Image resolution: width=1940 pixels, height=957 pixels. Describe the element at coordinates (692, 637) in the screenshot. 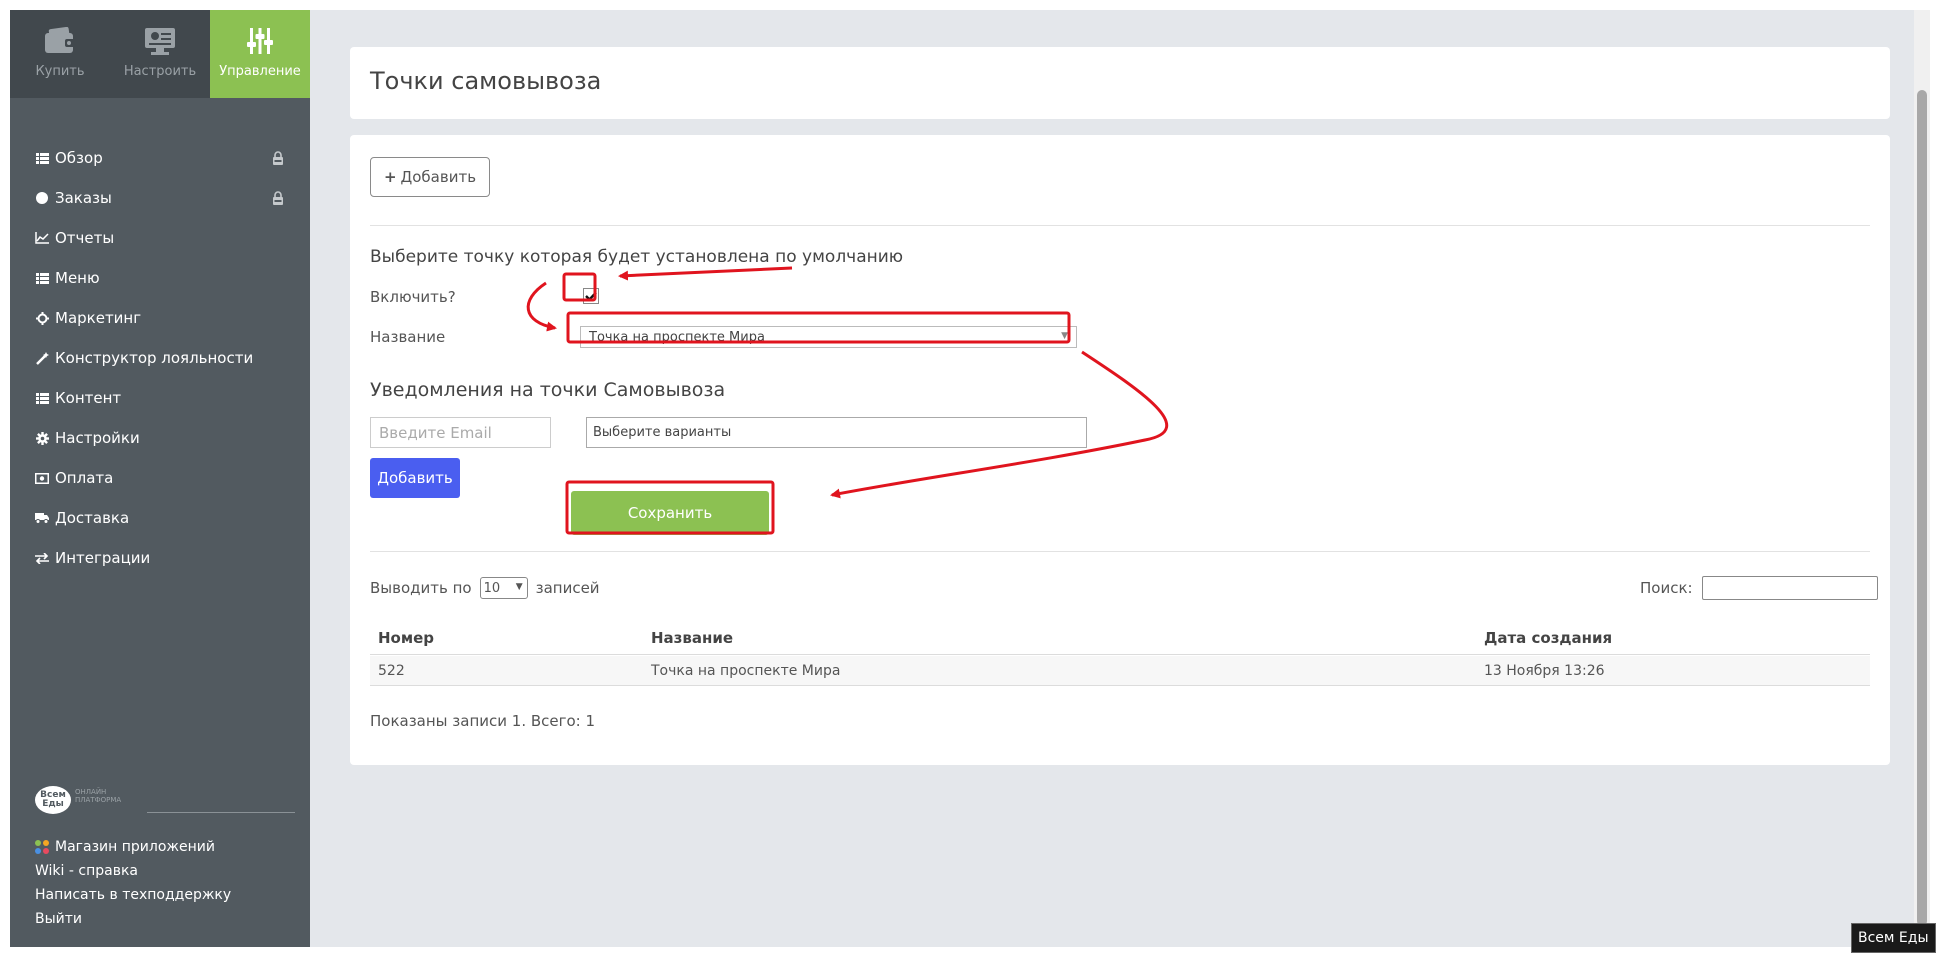

I see `column-header: Название` at that location.